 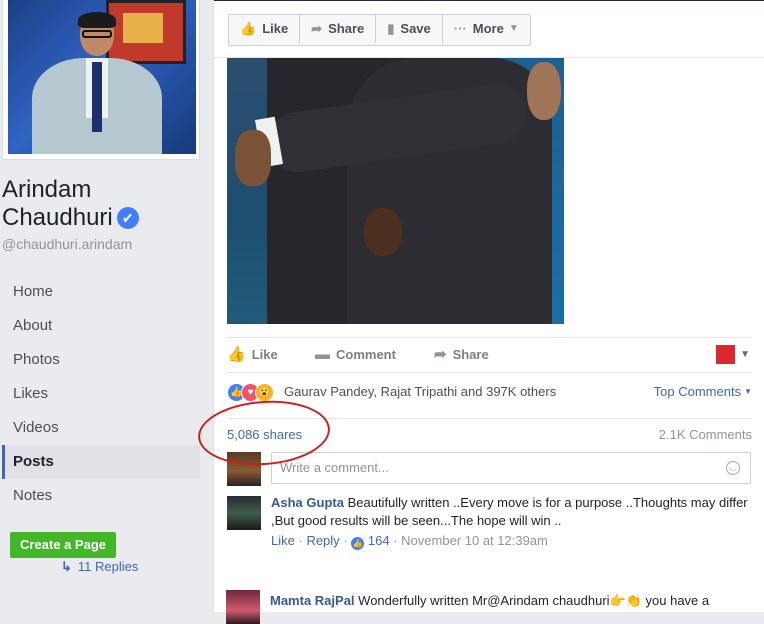 What do you see at coordinates (108, 566) in the screenshot?
I see `replies-label: 11 Replies` at bounding box center [108, 566].